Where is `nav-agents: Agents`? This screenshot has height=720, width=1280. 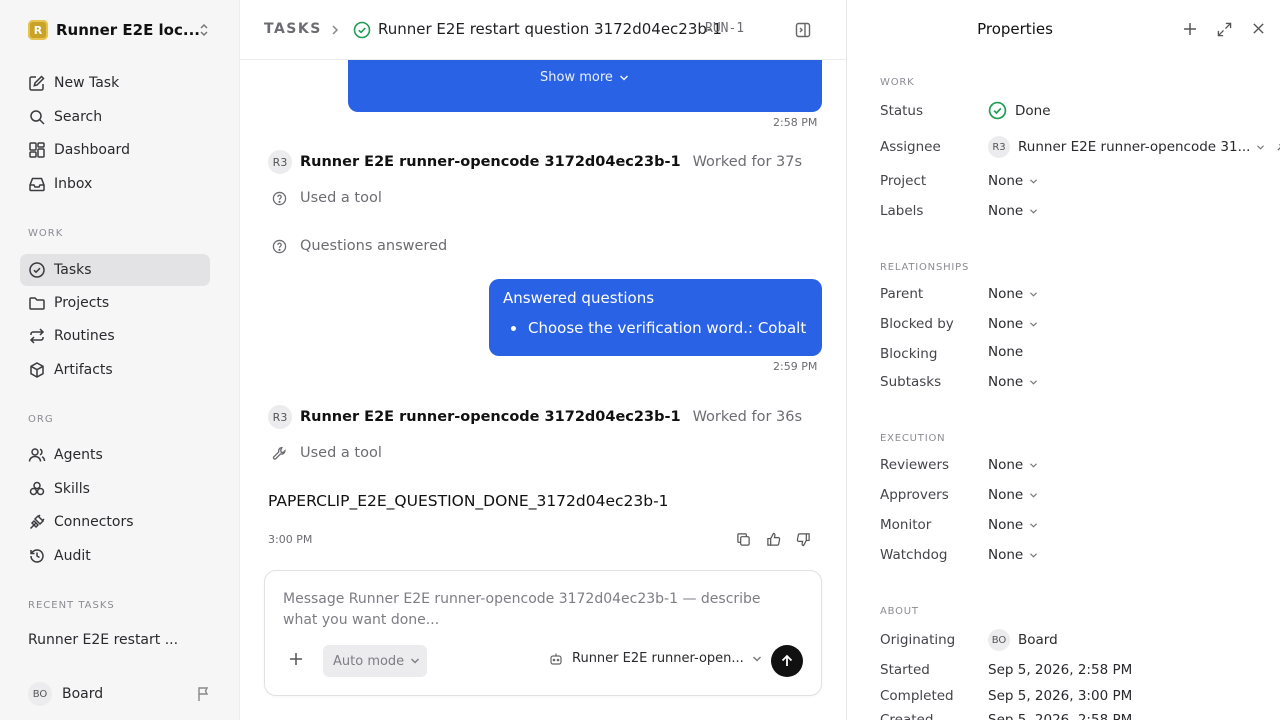
nav-agents: Agents is located at coordinates (115, 455).